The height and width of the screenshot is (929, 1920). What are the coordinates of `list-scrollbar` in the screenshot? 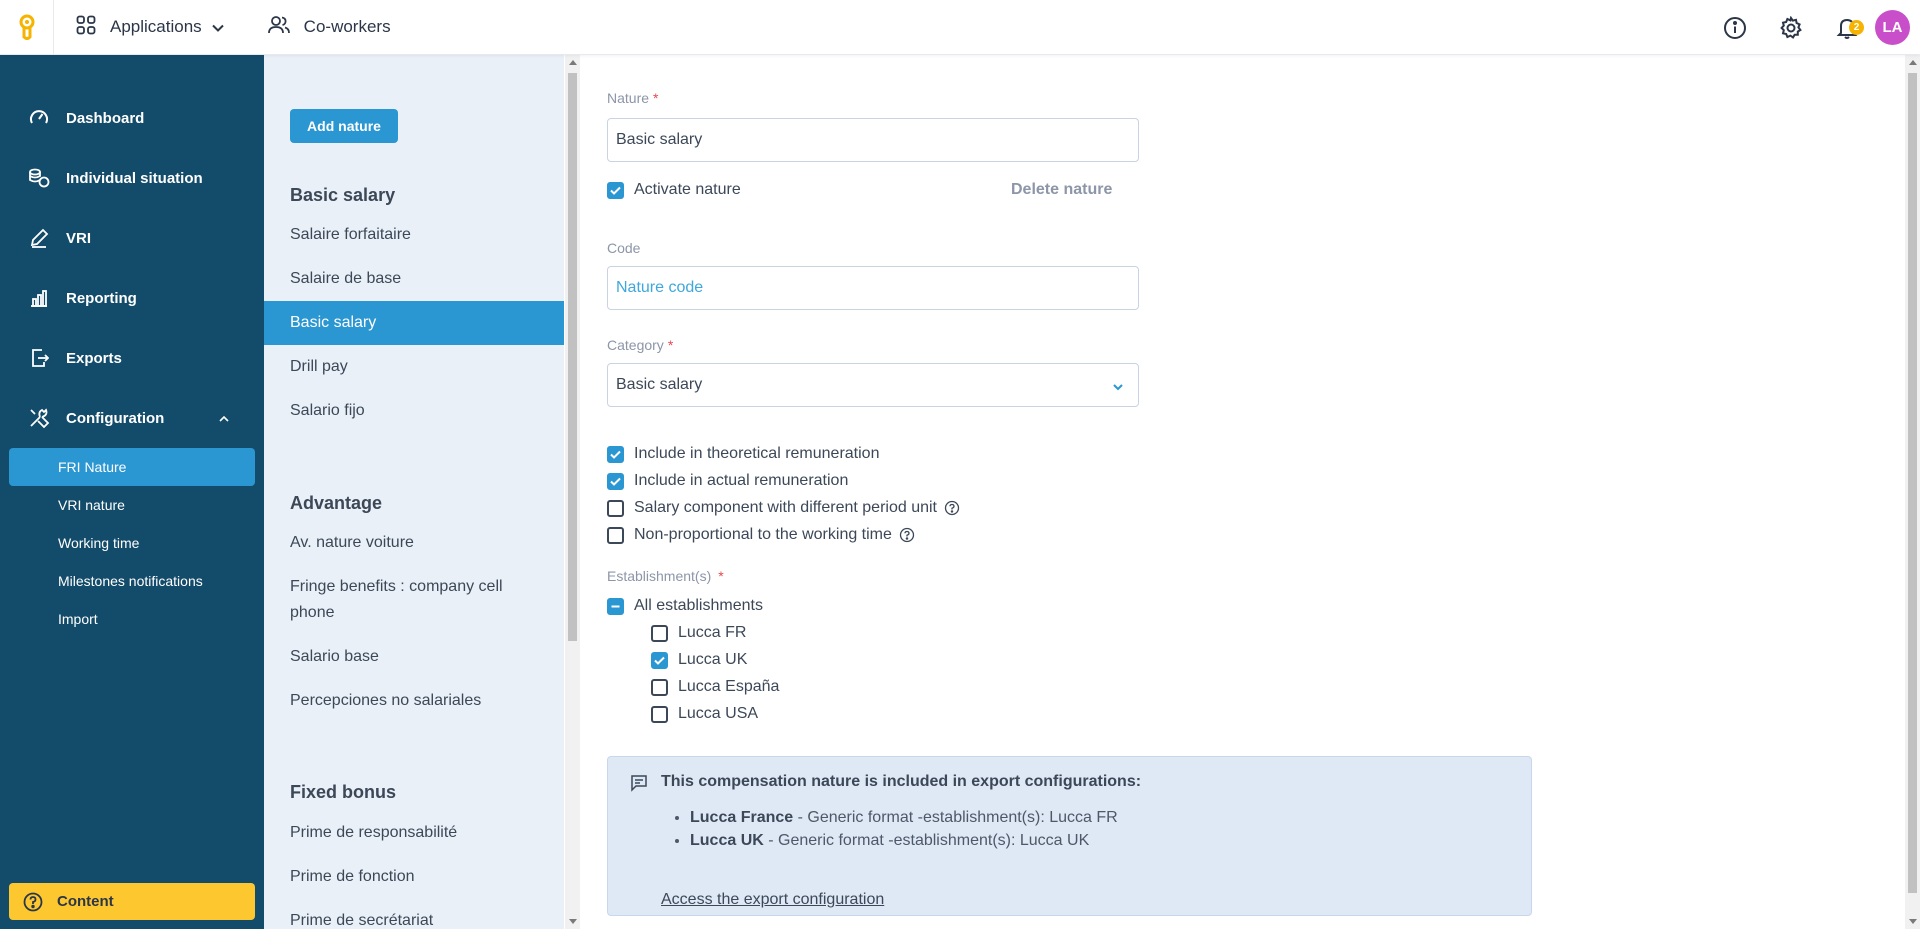 It's located at (572, 492).